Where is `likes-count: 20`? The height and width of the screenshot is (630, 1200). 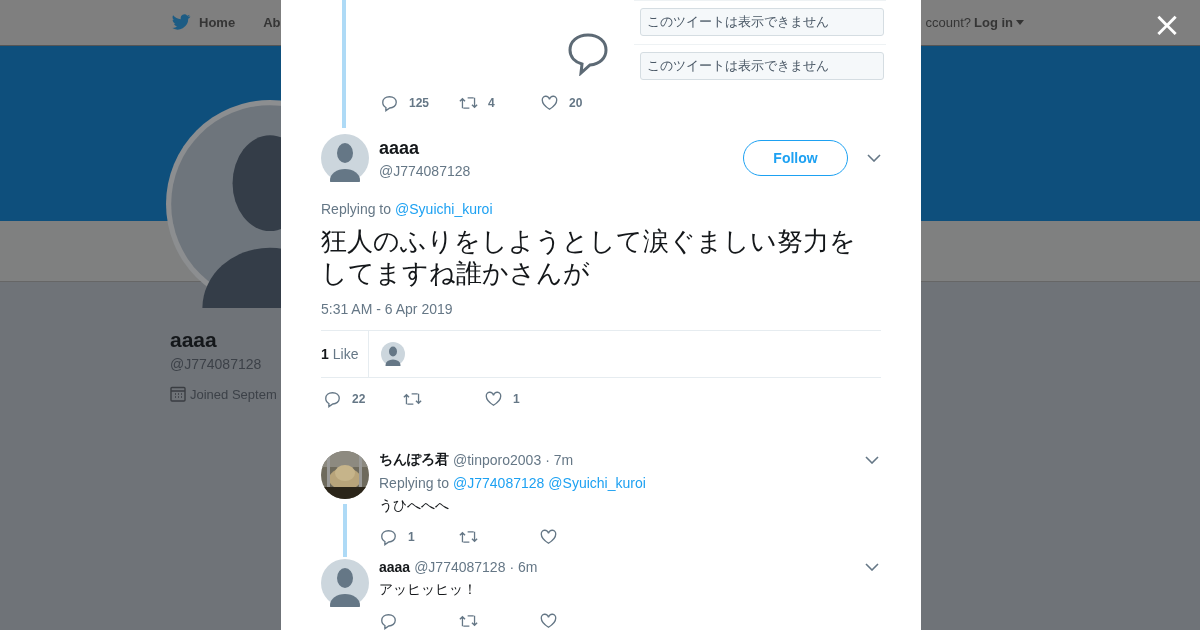 likes-count: 20 is located at coordinates (576, 103).